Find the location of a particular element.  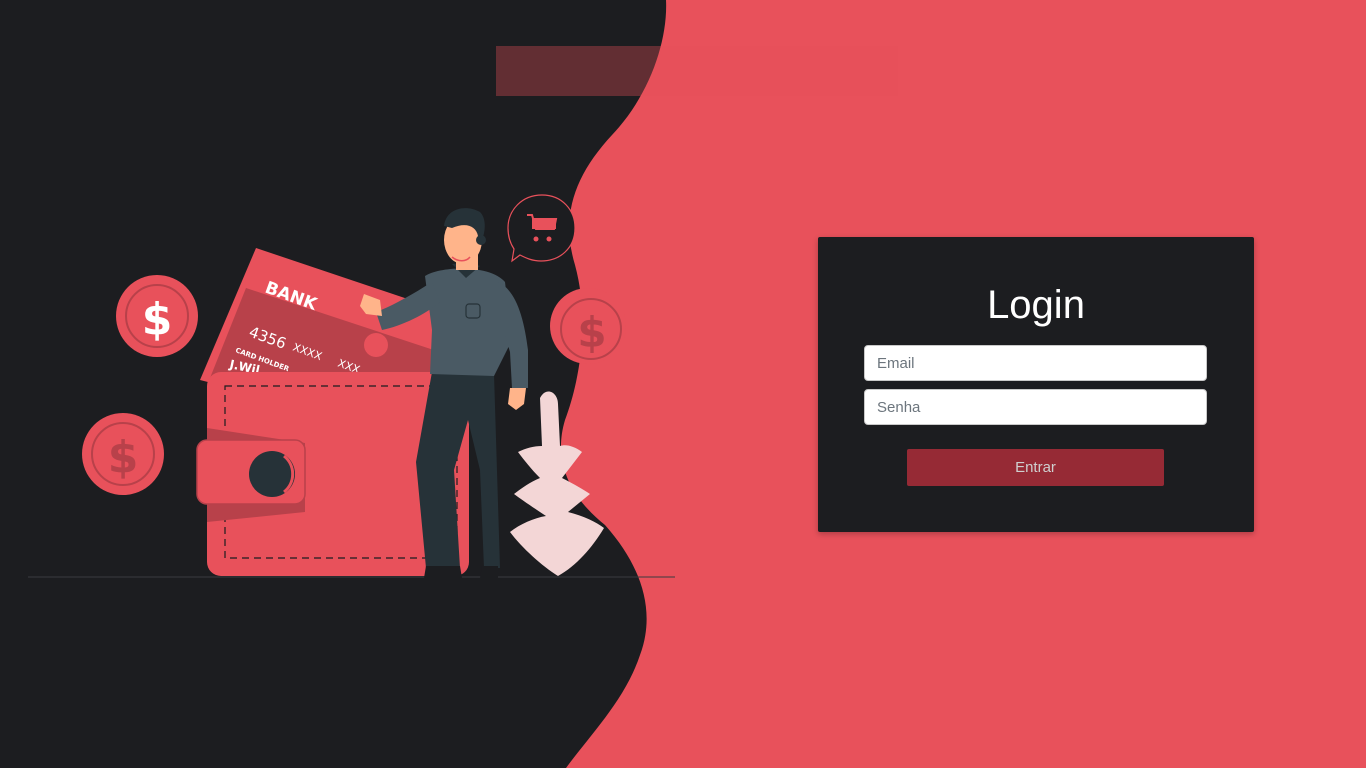

shopping-cart-icon is located at coordinates (541, 228).